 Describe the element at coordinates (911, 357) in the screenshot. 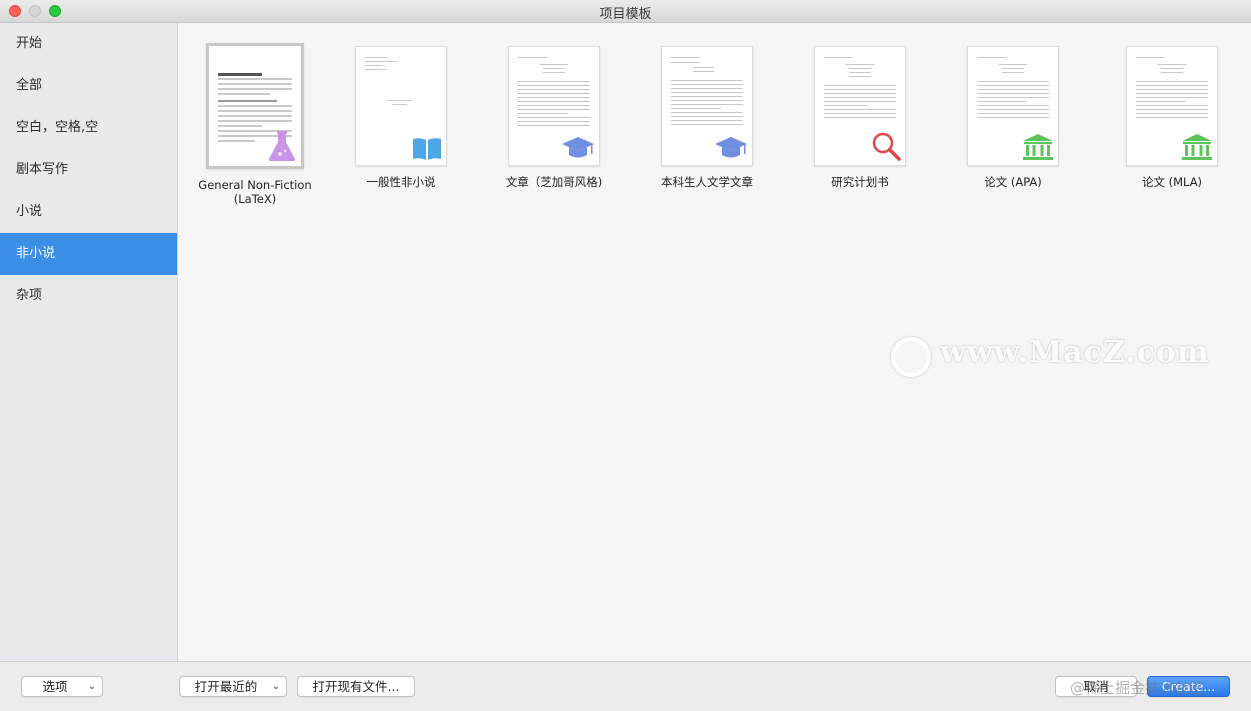

I see `watermark-logo-icon` at that location.